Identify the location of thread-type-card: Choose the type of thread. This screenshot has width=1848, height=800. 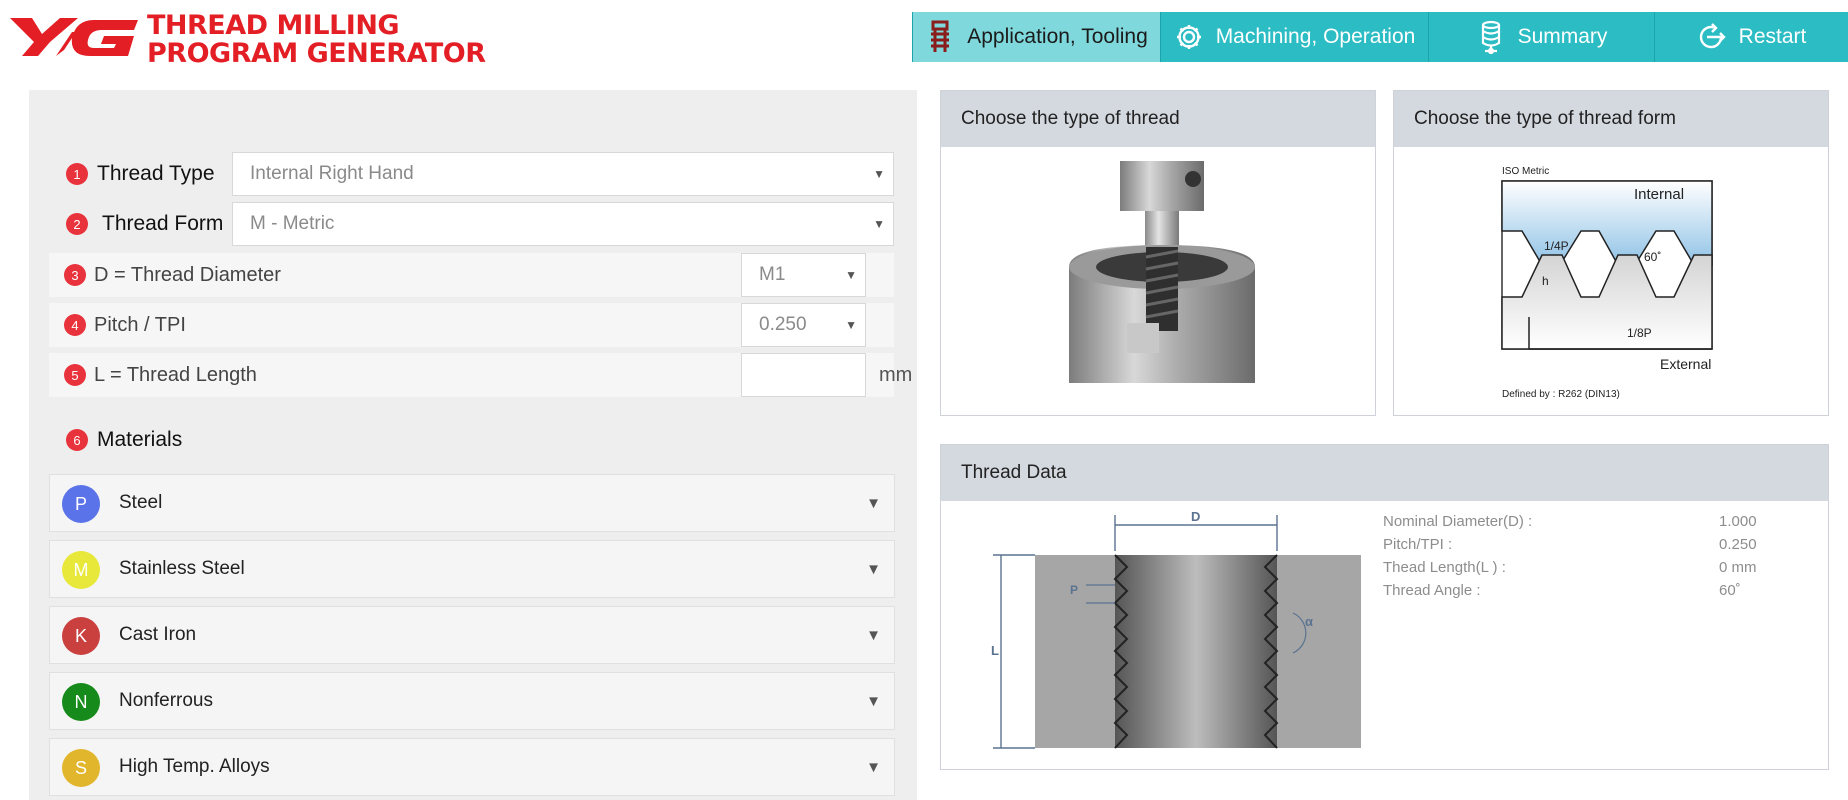
(1158, 253).